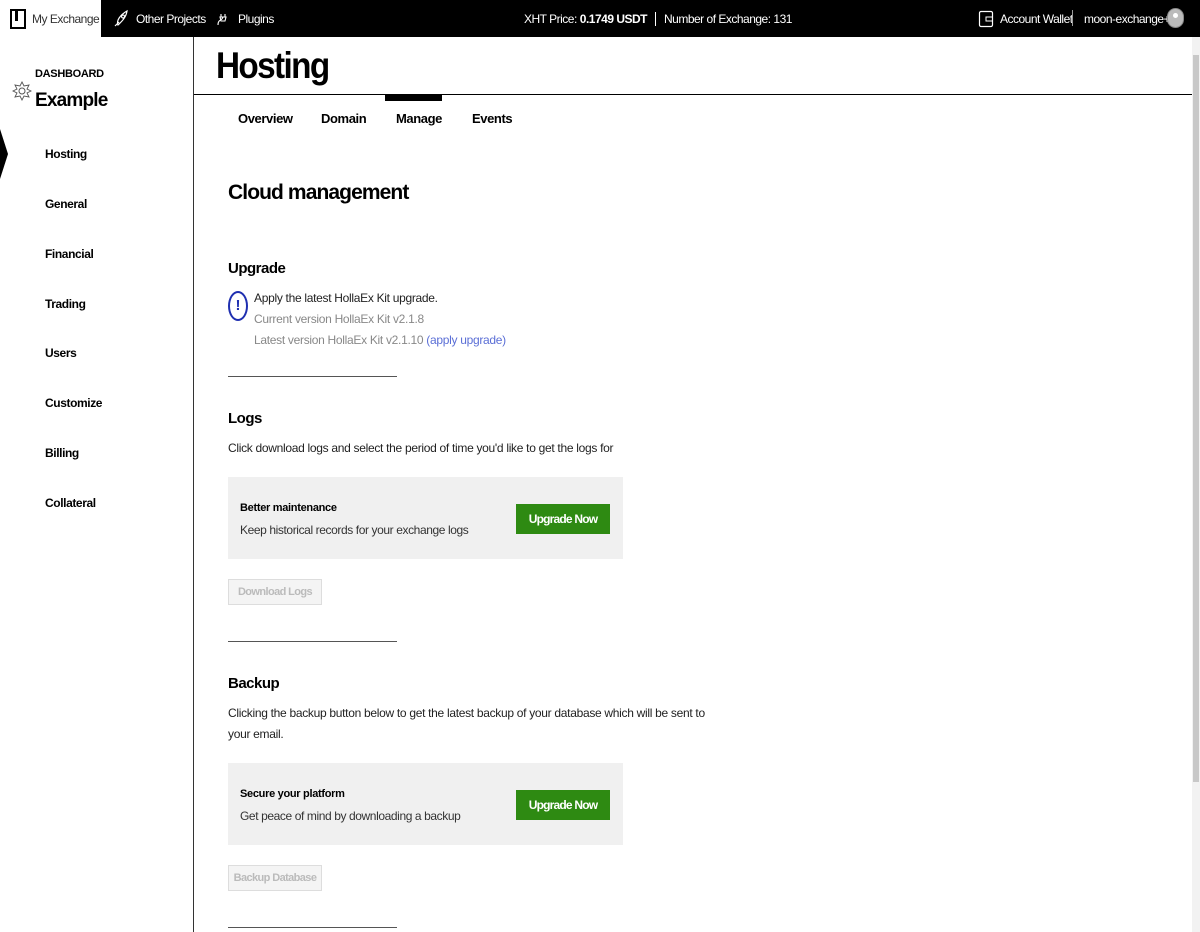  What do you see at coordinates (224, 19) in the screenshot?
I see `plug-icon` at bounding box center [224, 19].